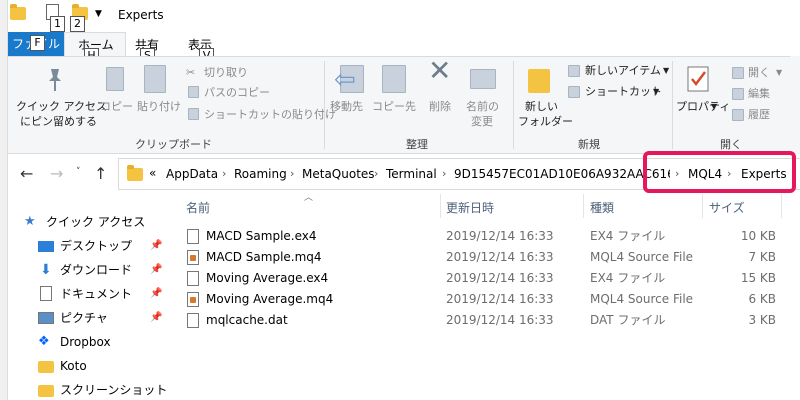 Image resolution: width=800 pixels, height=400 pixels. I want to click on new-folder-button-line1: 新しい, so click(541, 106).